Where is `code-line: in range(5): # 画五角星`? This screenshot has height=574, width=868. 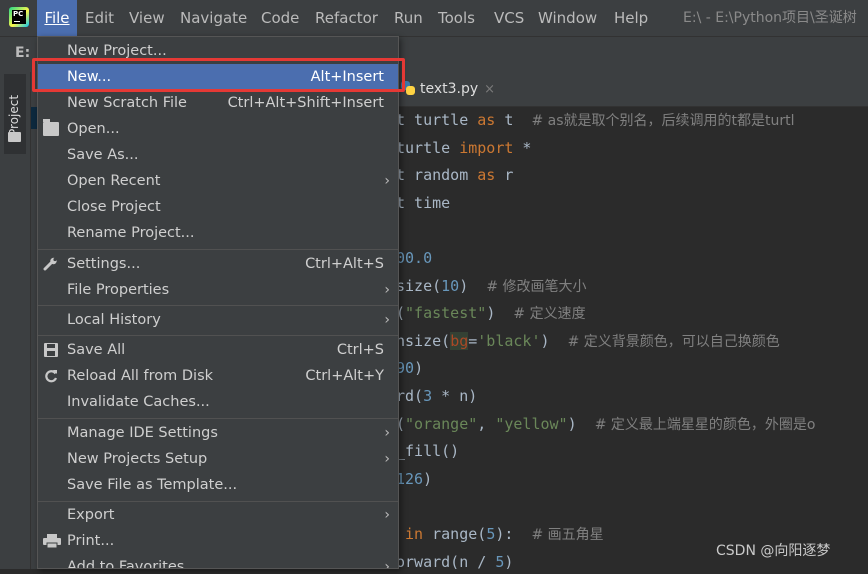
code-line: in range(5): # 画五角星 is located at coordinates (504, 534).